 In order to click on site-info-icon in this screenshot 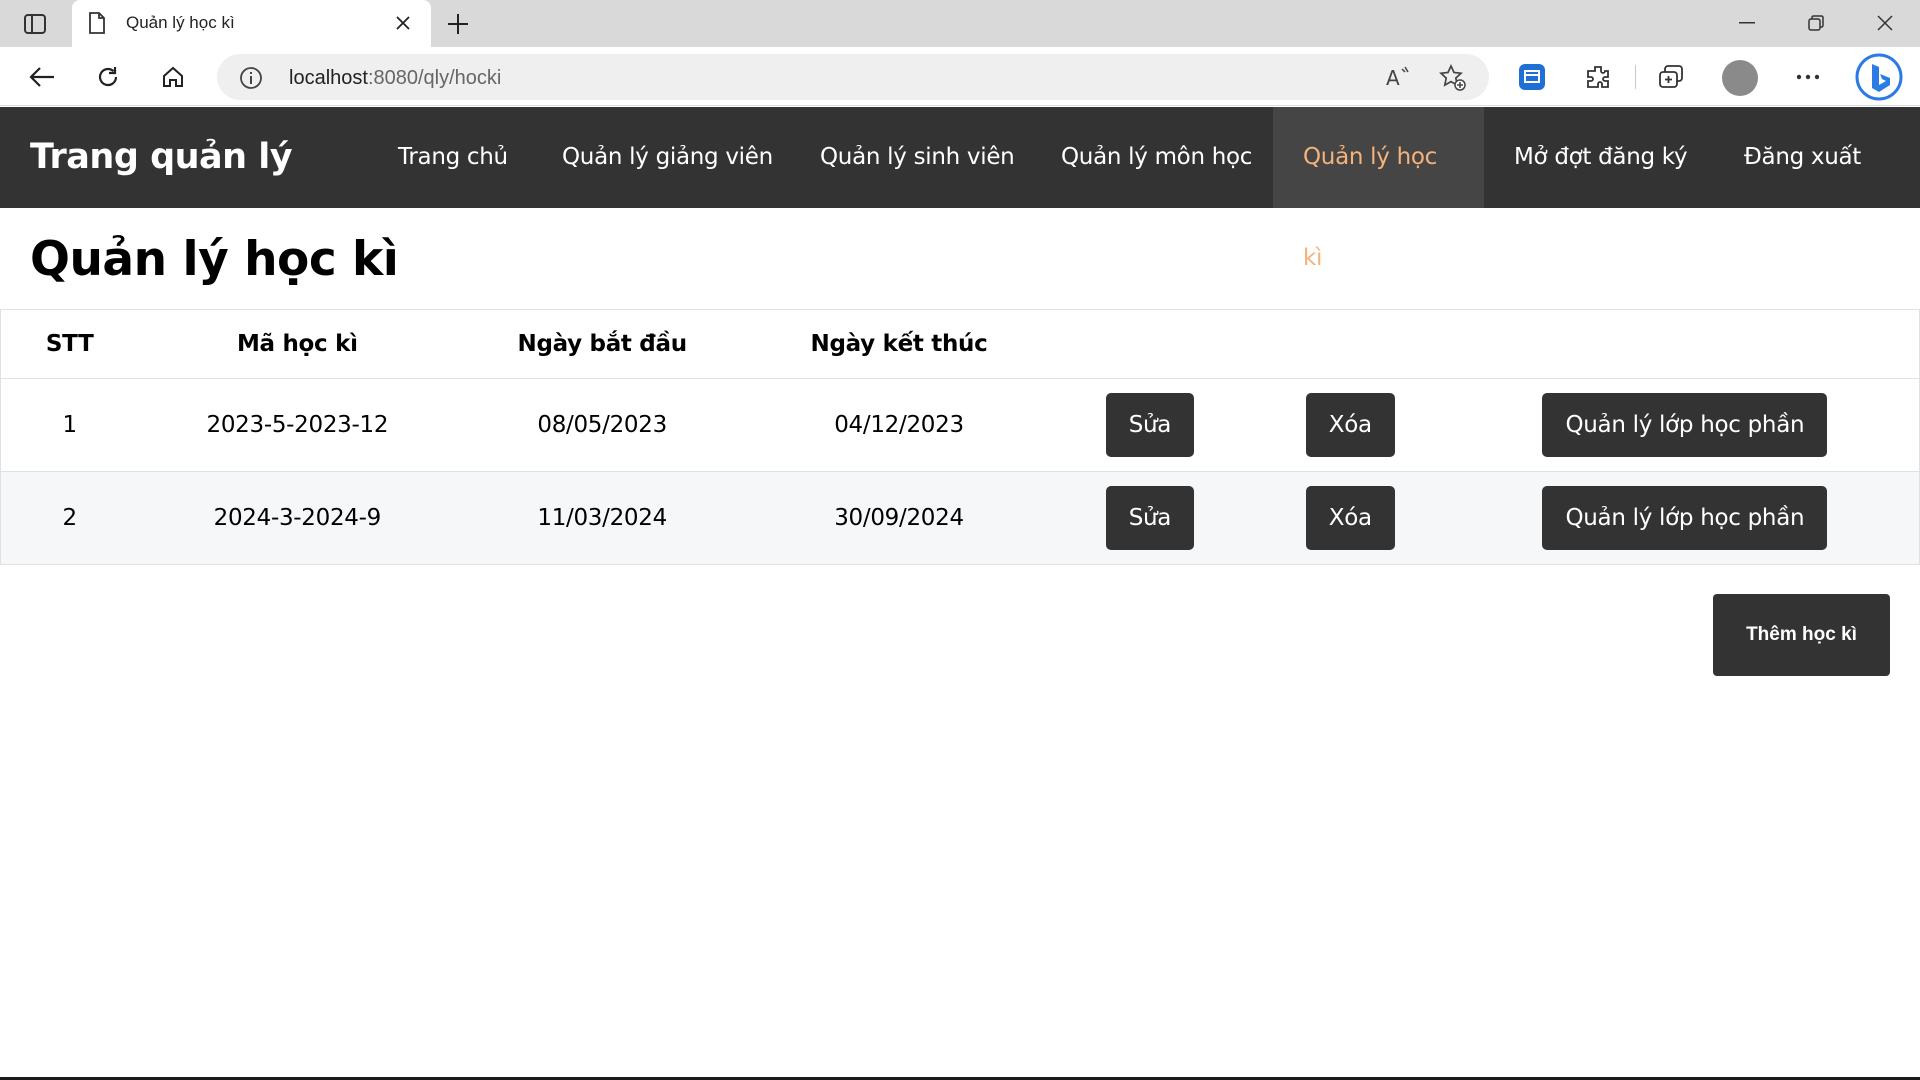, I will do `click(251, 80)`.